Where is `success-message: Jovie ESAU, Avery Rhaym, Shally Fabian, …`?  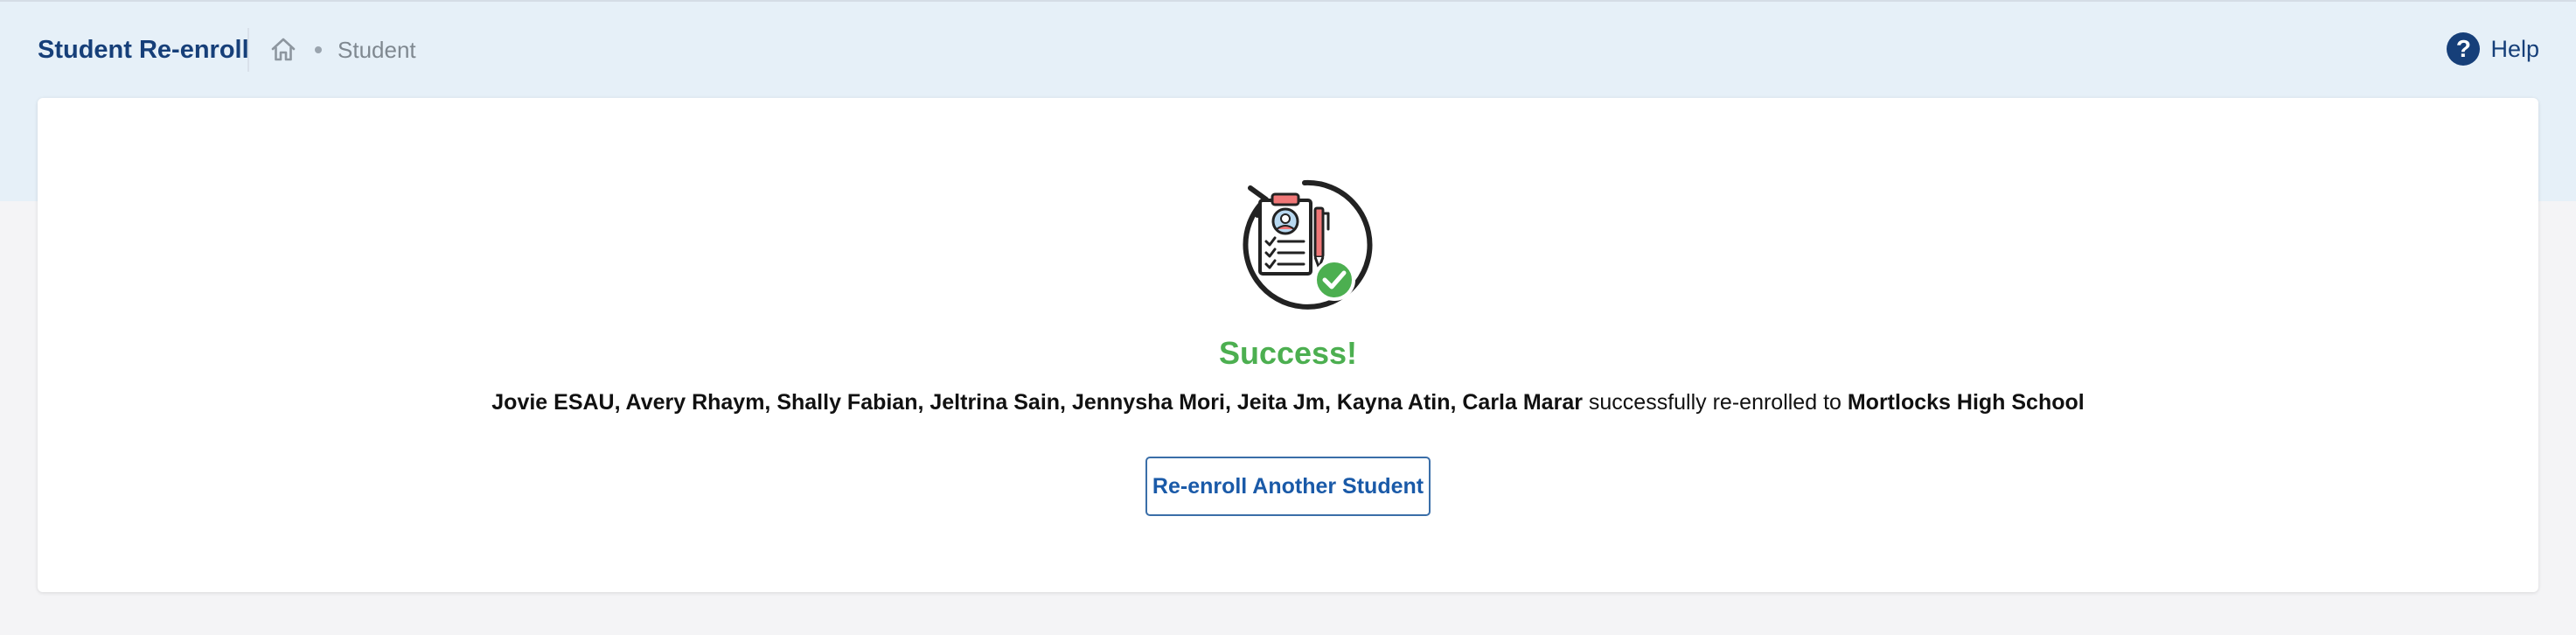 success-message: Jovie ESAU, Avery Rhaym, Shally Fabian, … is located at coordinates (1288, 402).